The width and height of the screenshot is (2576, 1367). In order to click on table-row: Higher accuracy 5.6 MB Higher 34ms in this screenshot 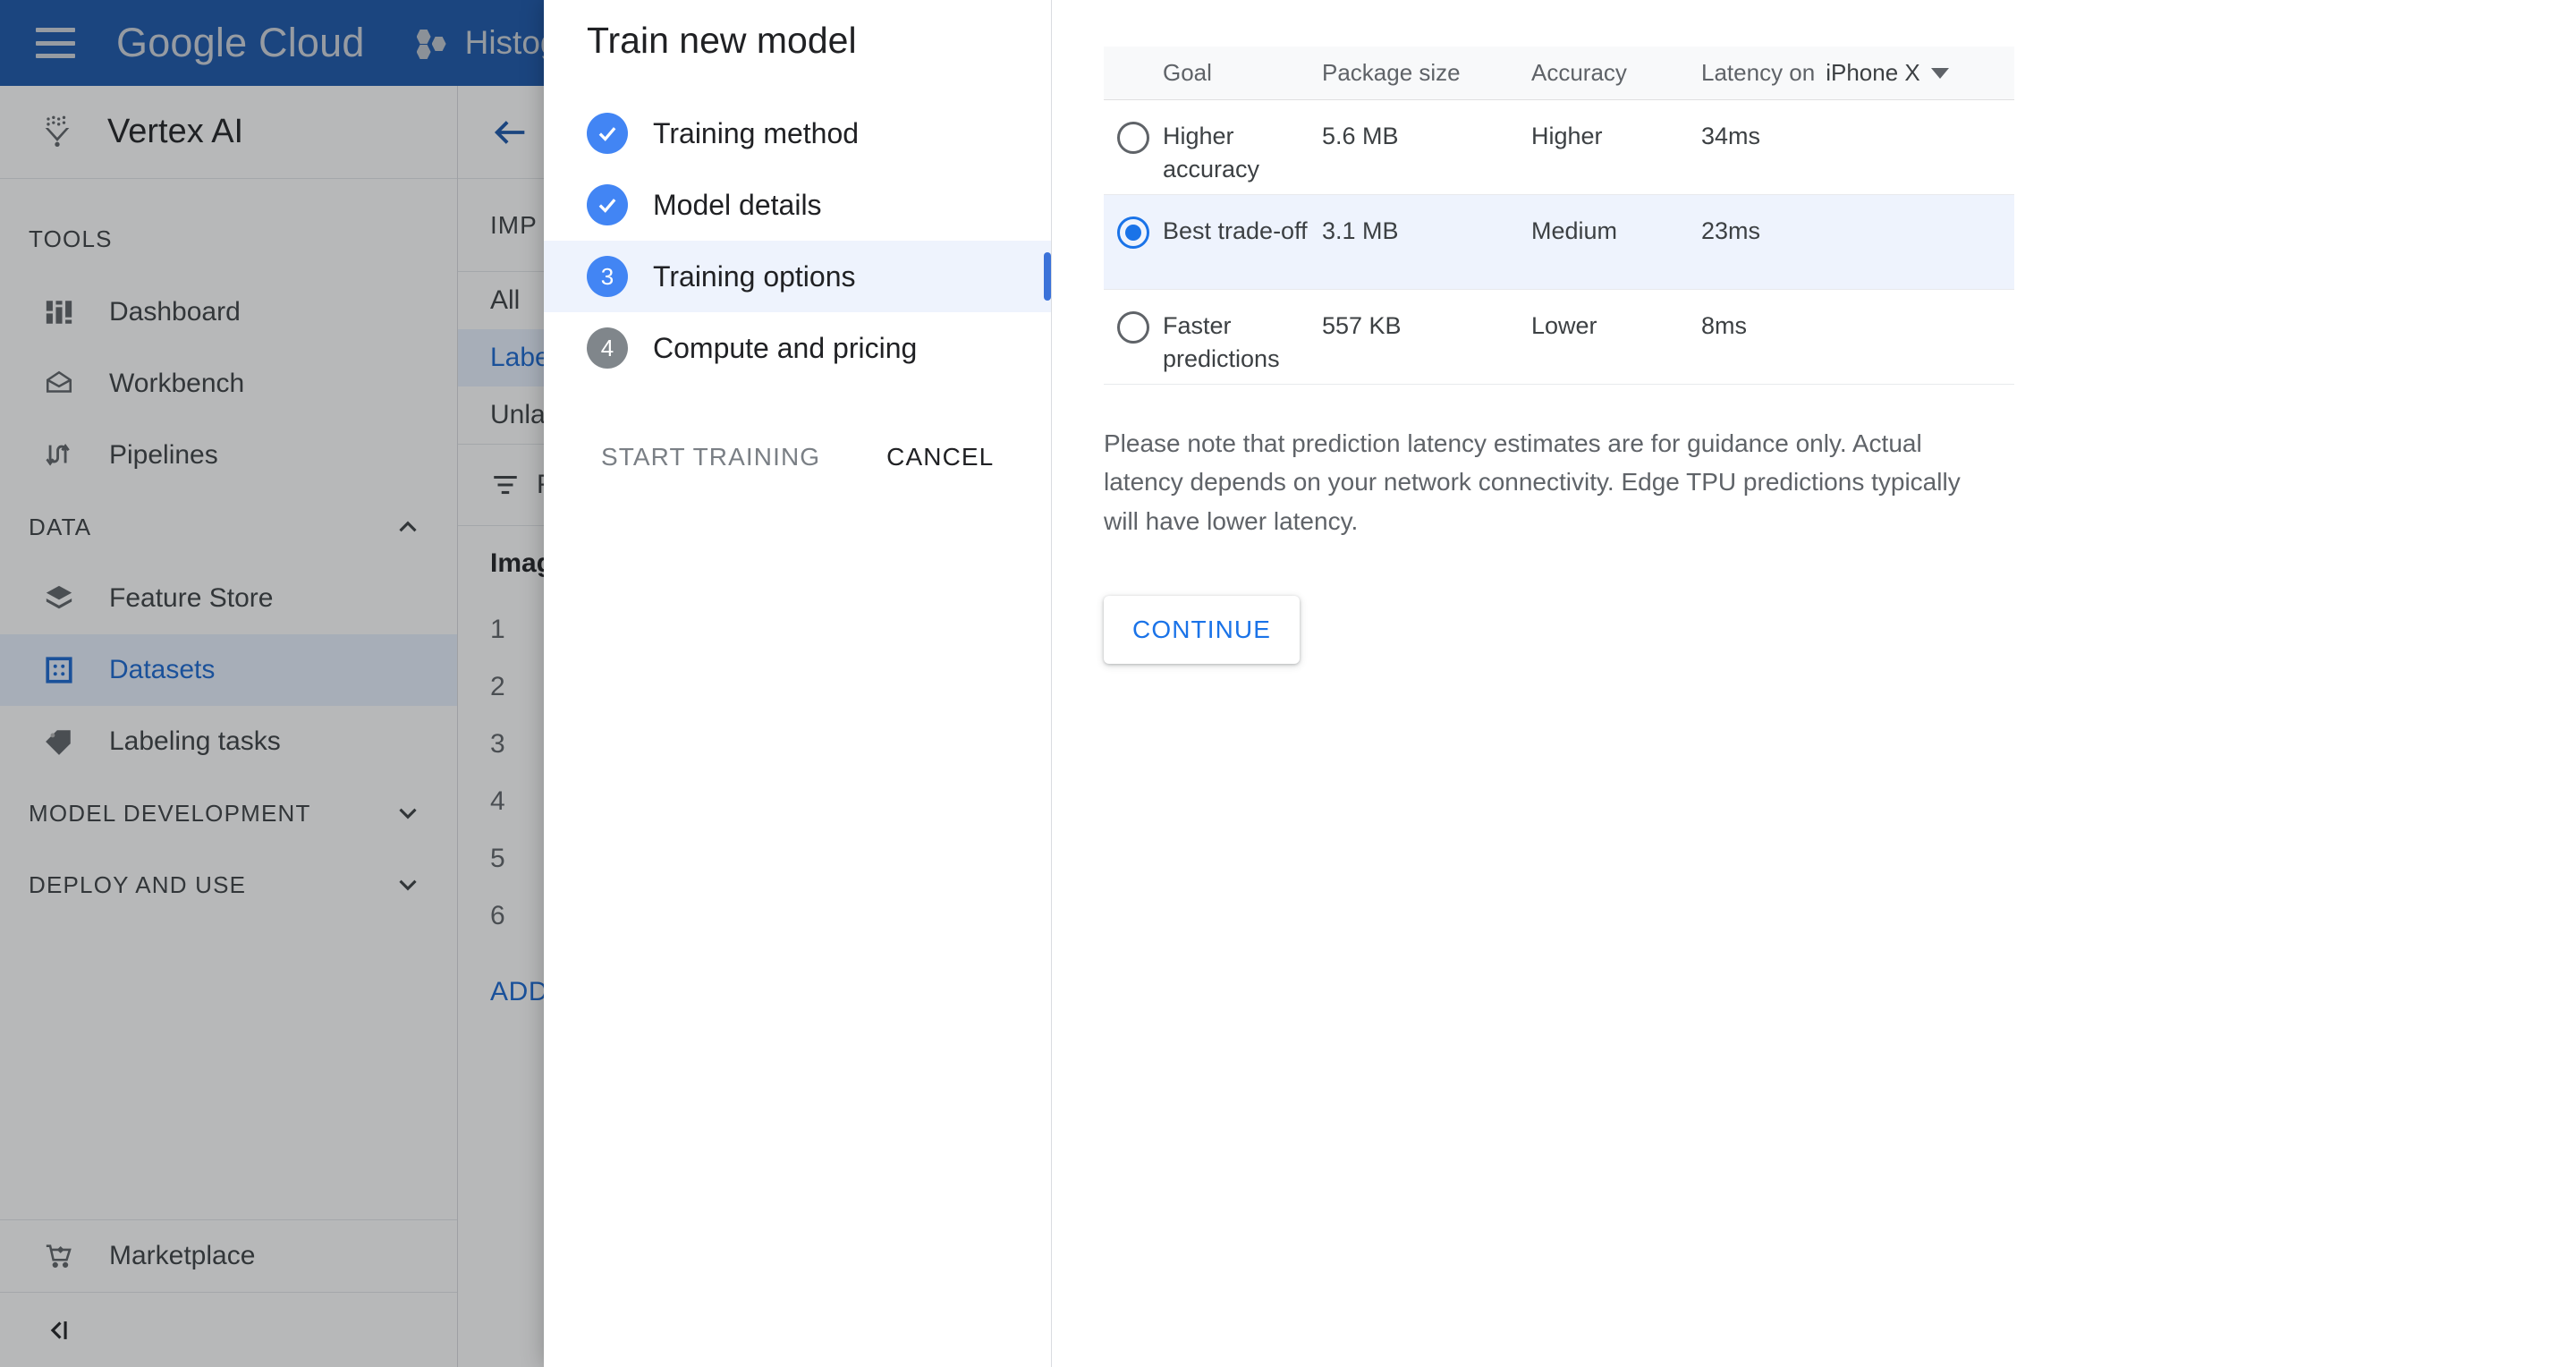, I will do `click(1559, 147)`.